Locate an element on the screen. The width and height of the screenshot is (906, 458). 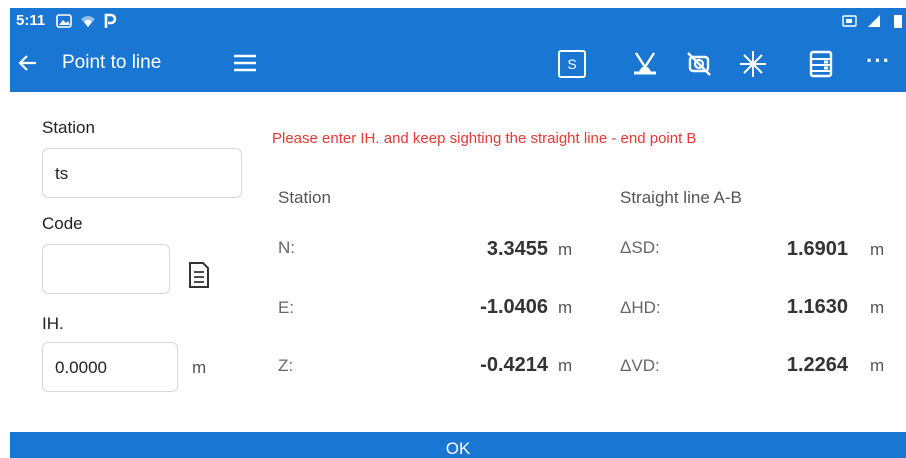
station-label: Station is located at coordinates (68, 127).